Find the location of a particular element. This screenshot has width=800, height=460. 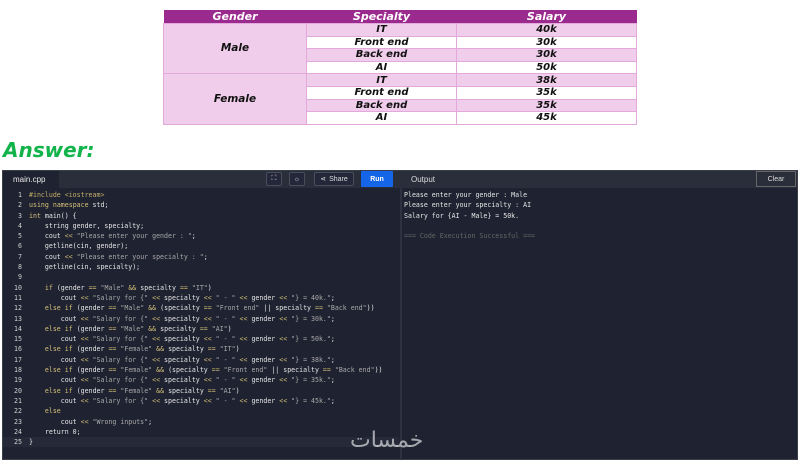

tab-main-cpp: main.cpp is located at coordinates (31, 179).